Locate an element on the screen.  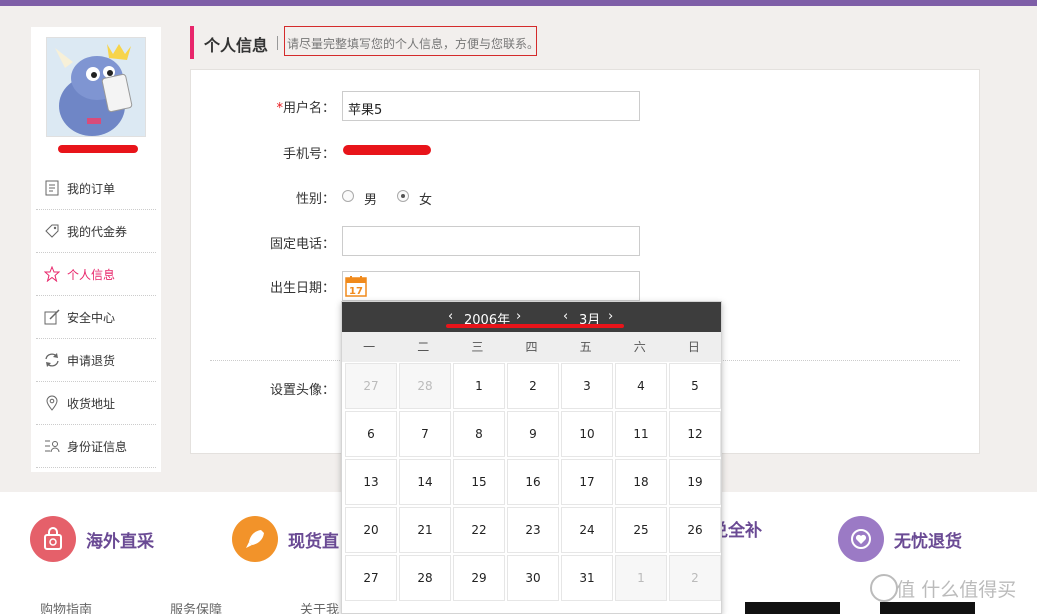
feature-in-stock: 现货直 is located at coordinates (285, 539).